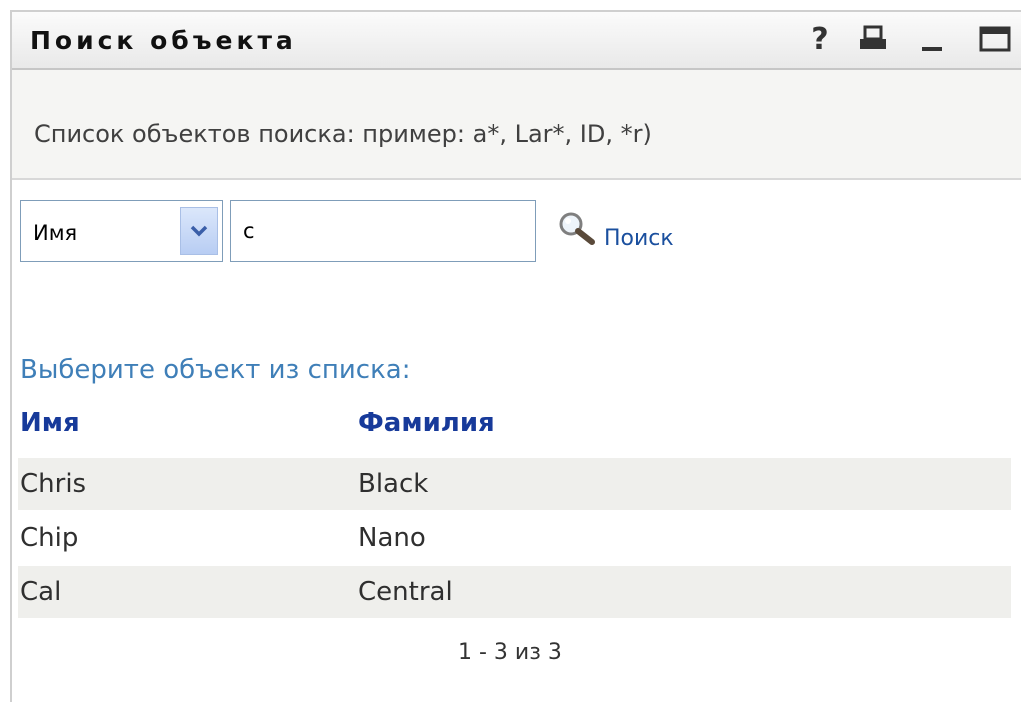  I want to click on panel-title: Поиск объекта, so click(163, 40).